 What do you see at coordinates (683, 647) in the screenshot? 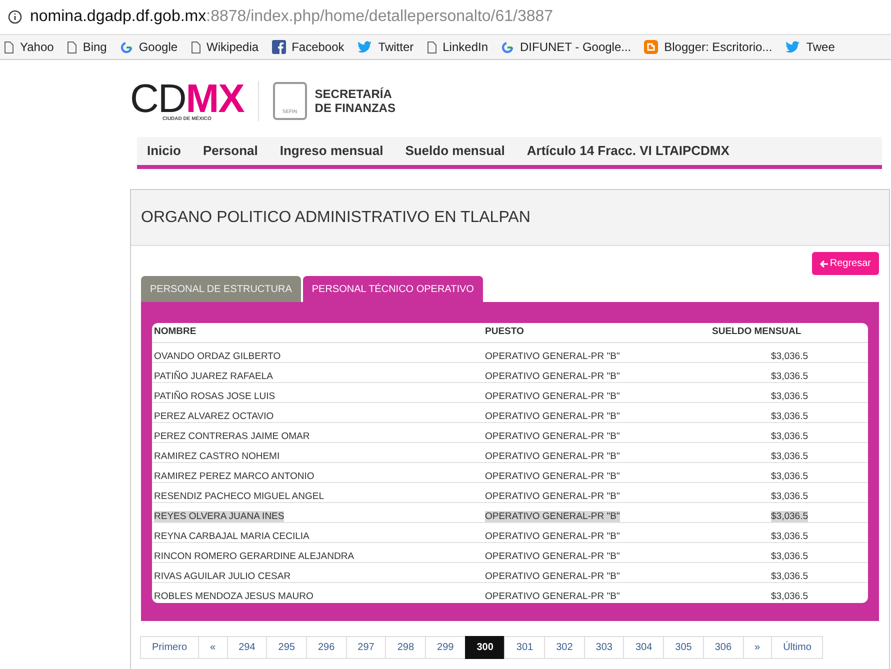
I see `page-link: 305` at bounding box center [683, 647].